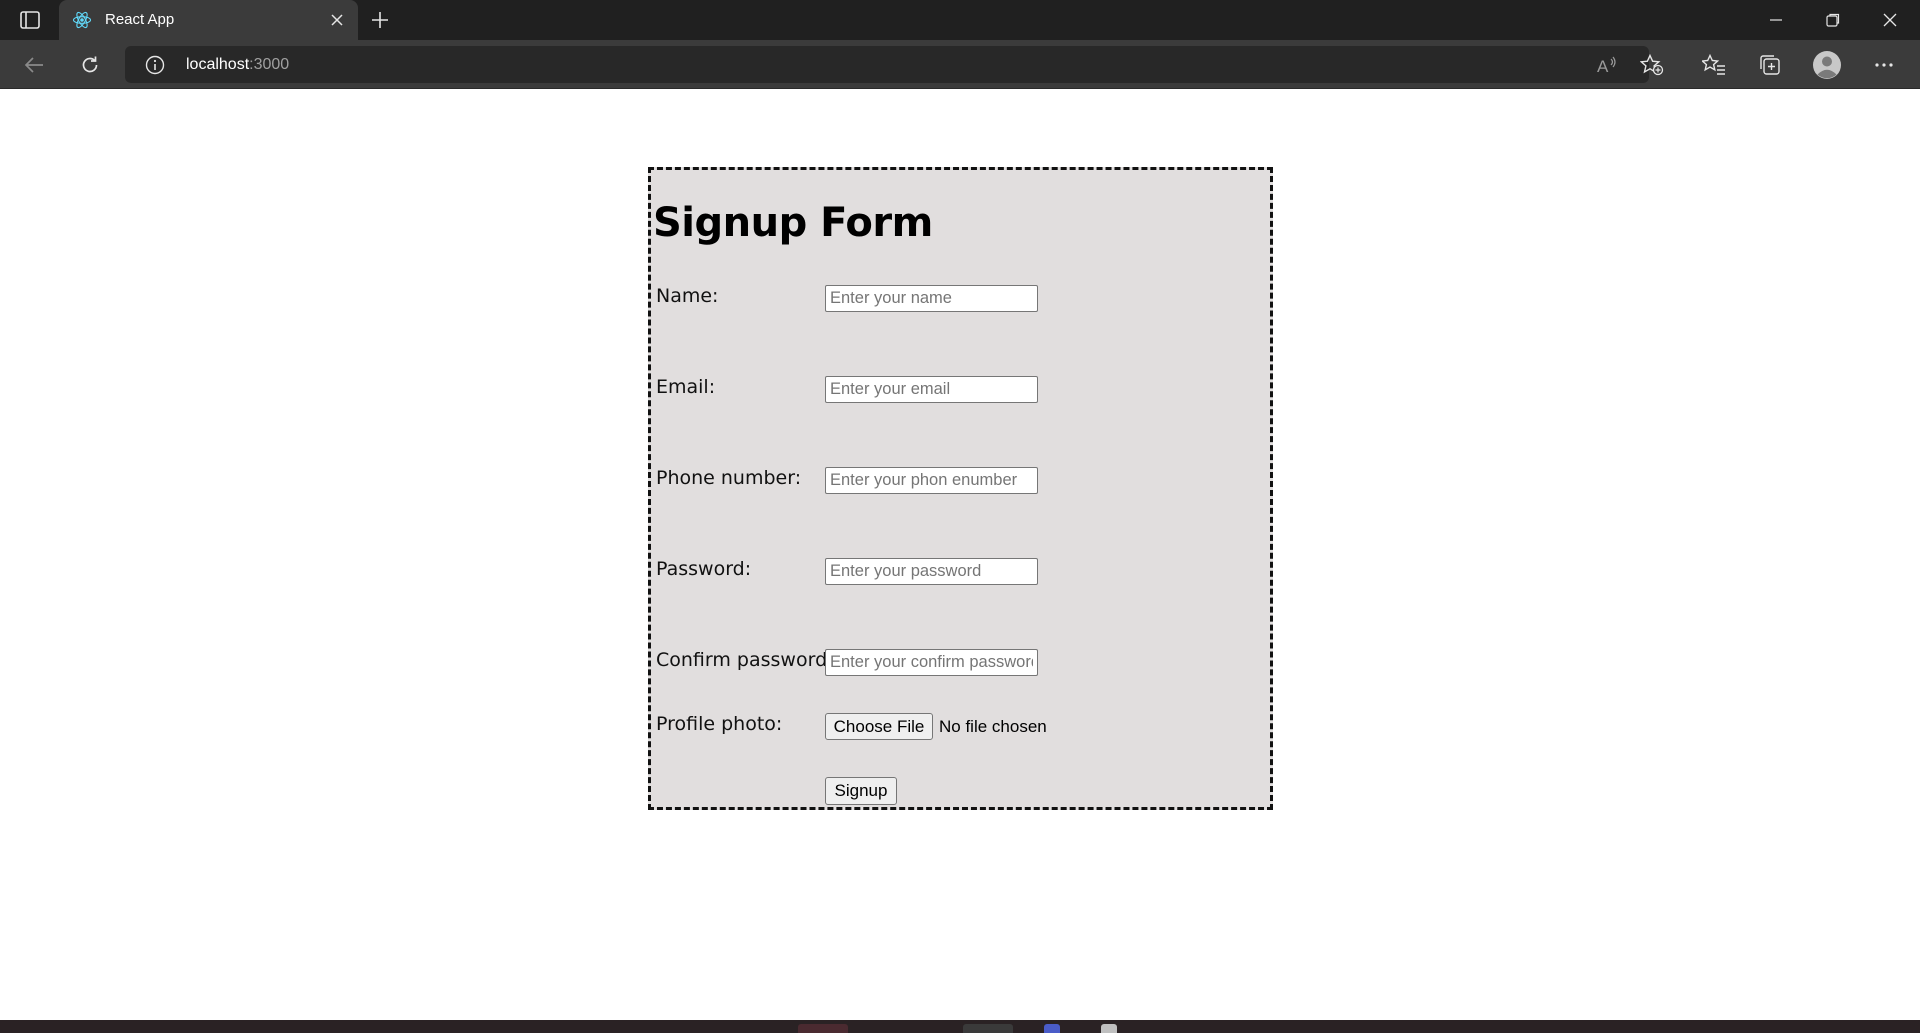  Describe the element at coordinates (34, 65) in the screenshot. I see `back-arrow-icon` at that location.